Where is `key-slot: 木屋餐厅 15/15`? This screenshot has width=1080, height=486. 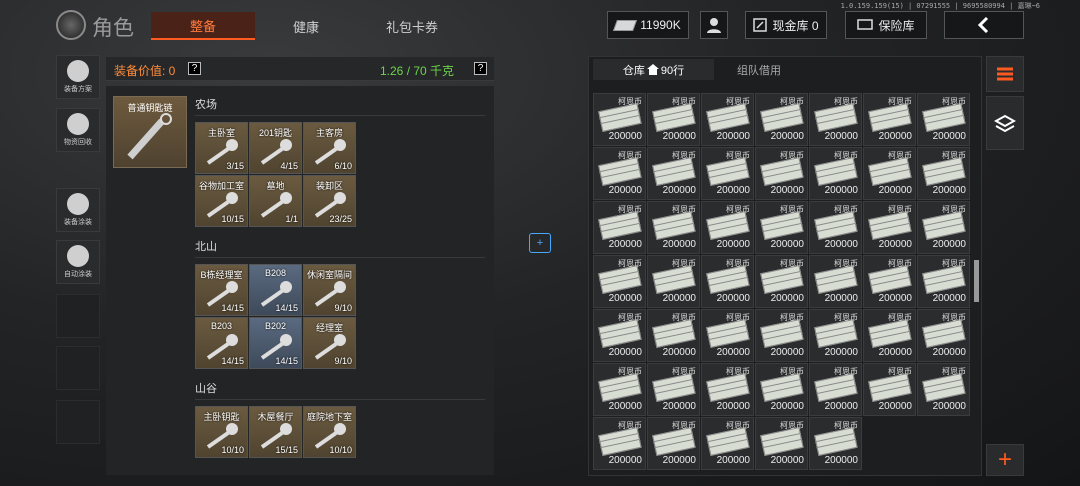 key-slot: 木屋餐厅 15/15 is located at coordinates (275, 432).